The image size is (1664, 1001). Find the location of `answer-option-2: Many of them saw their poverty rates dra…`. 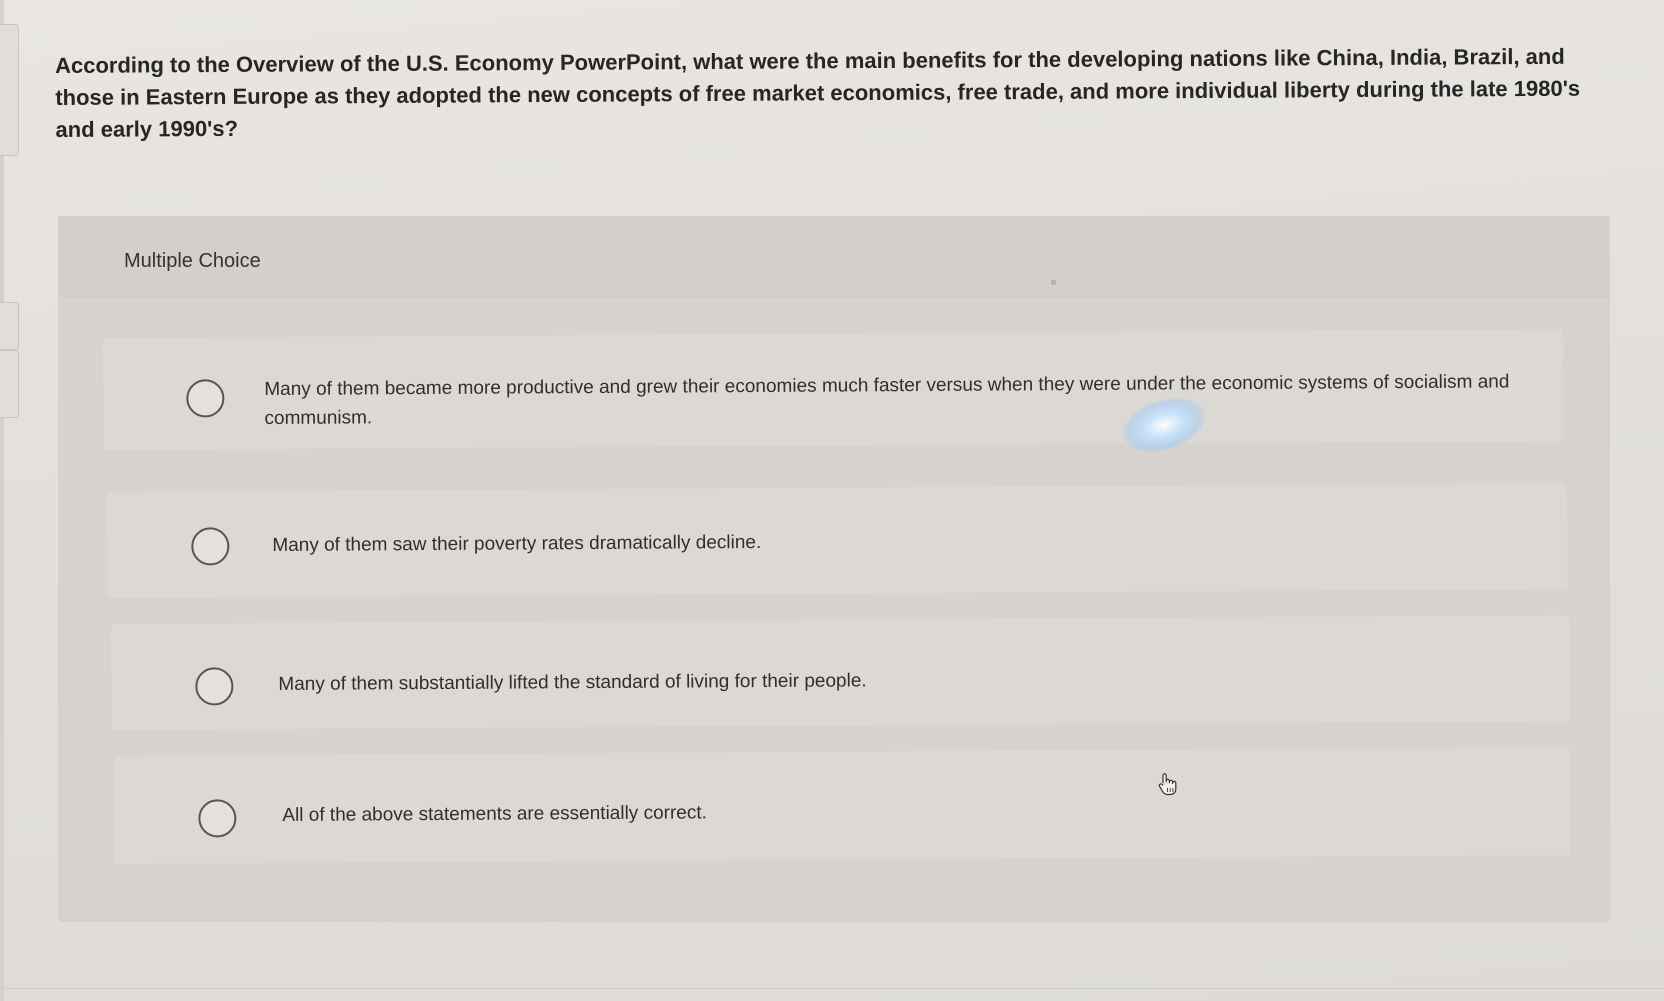

answer-option-2: Many of them saw their poverty rates dra… is located at coordinates (837, 540).